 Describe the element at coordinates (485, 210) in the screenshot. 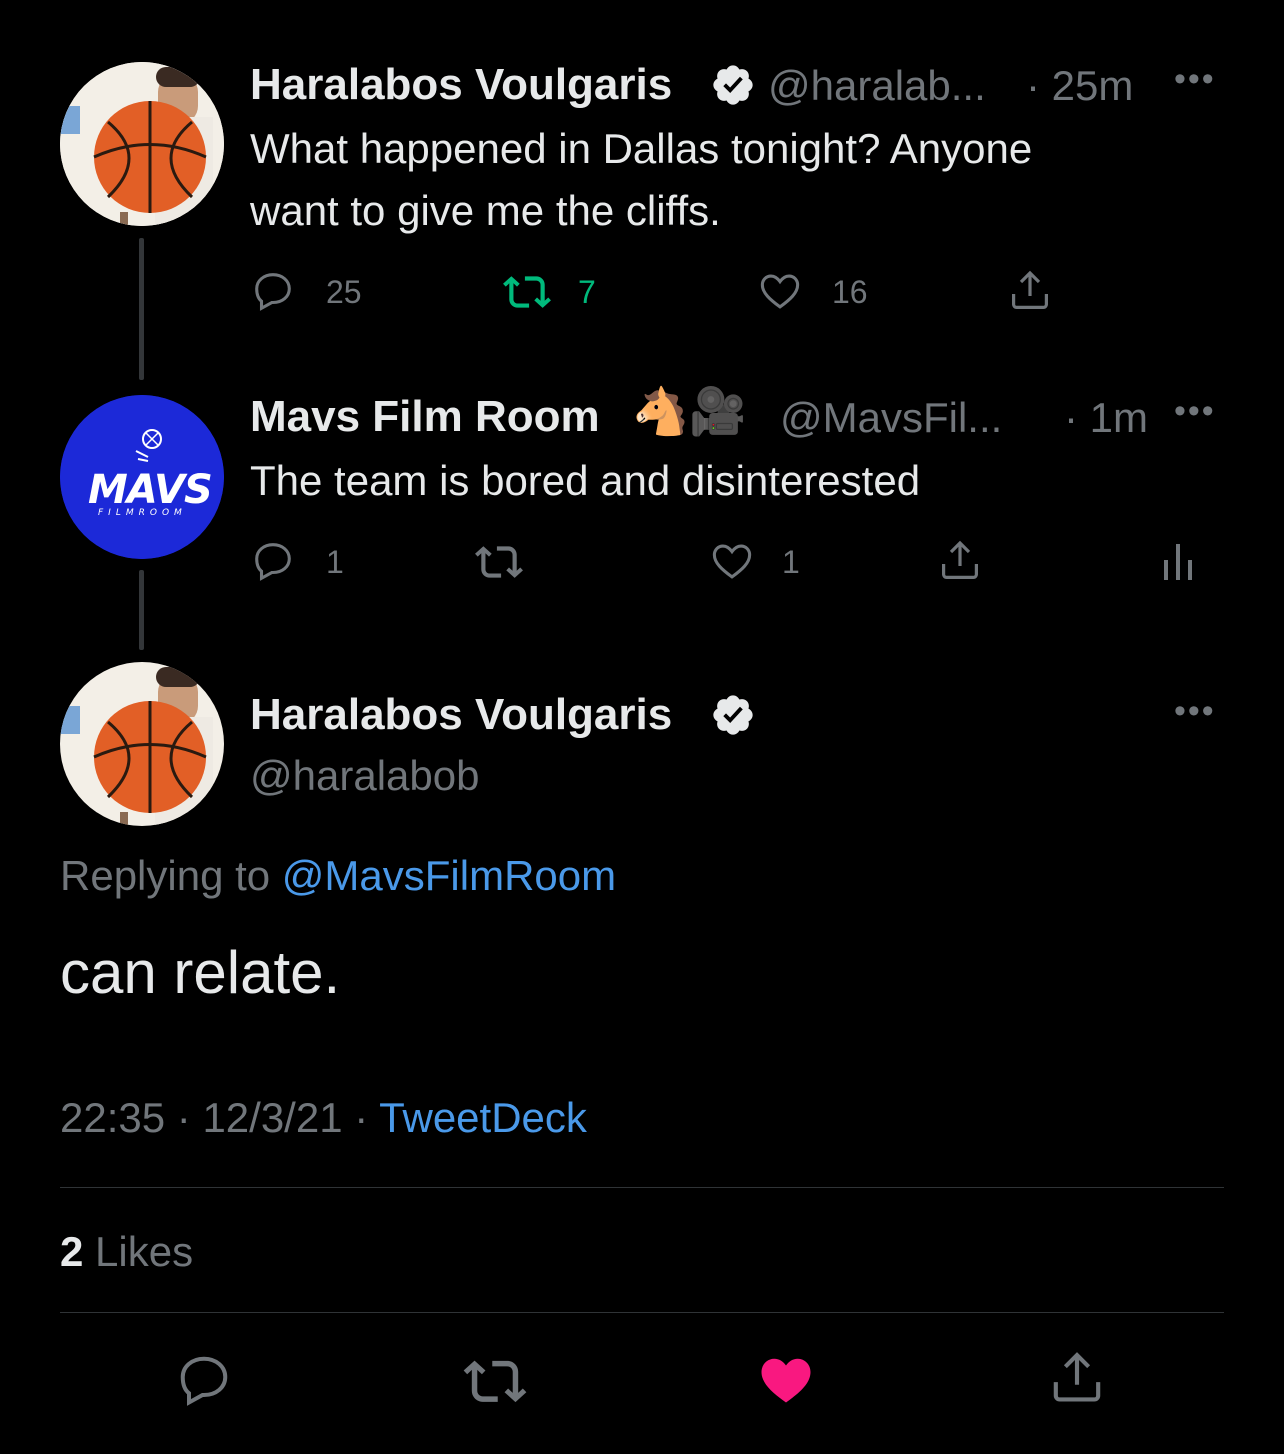

I see `tweet1-text-line2: want to give me the cliffs.` at that location.